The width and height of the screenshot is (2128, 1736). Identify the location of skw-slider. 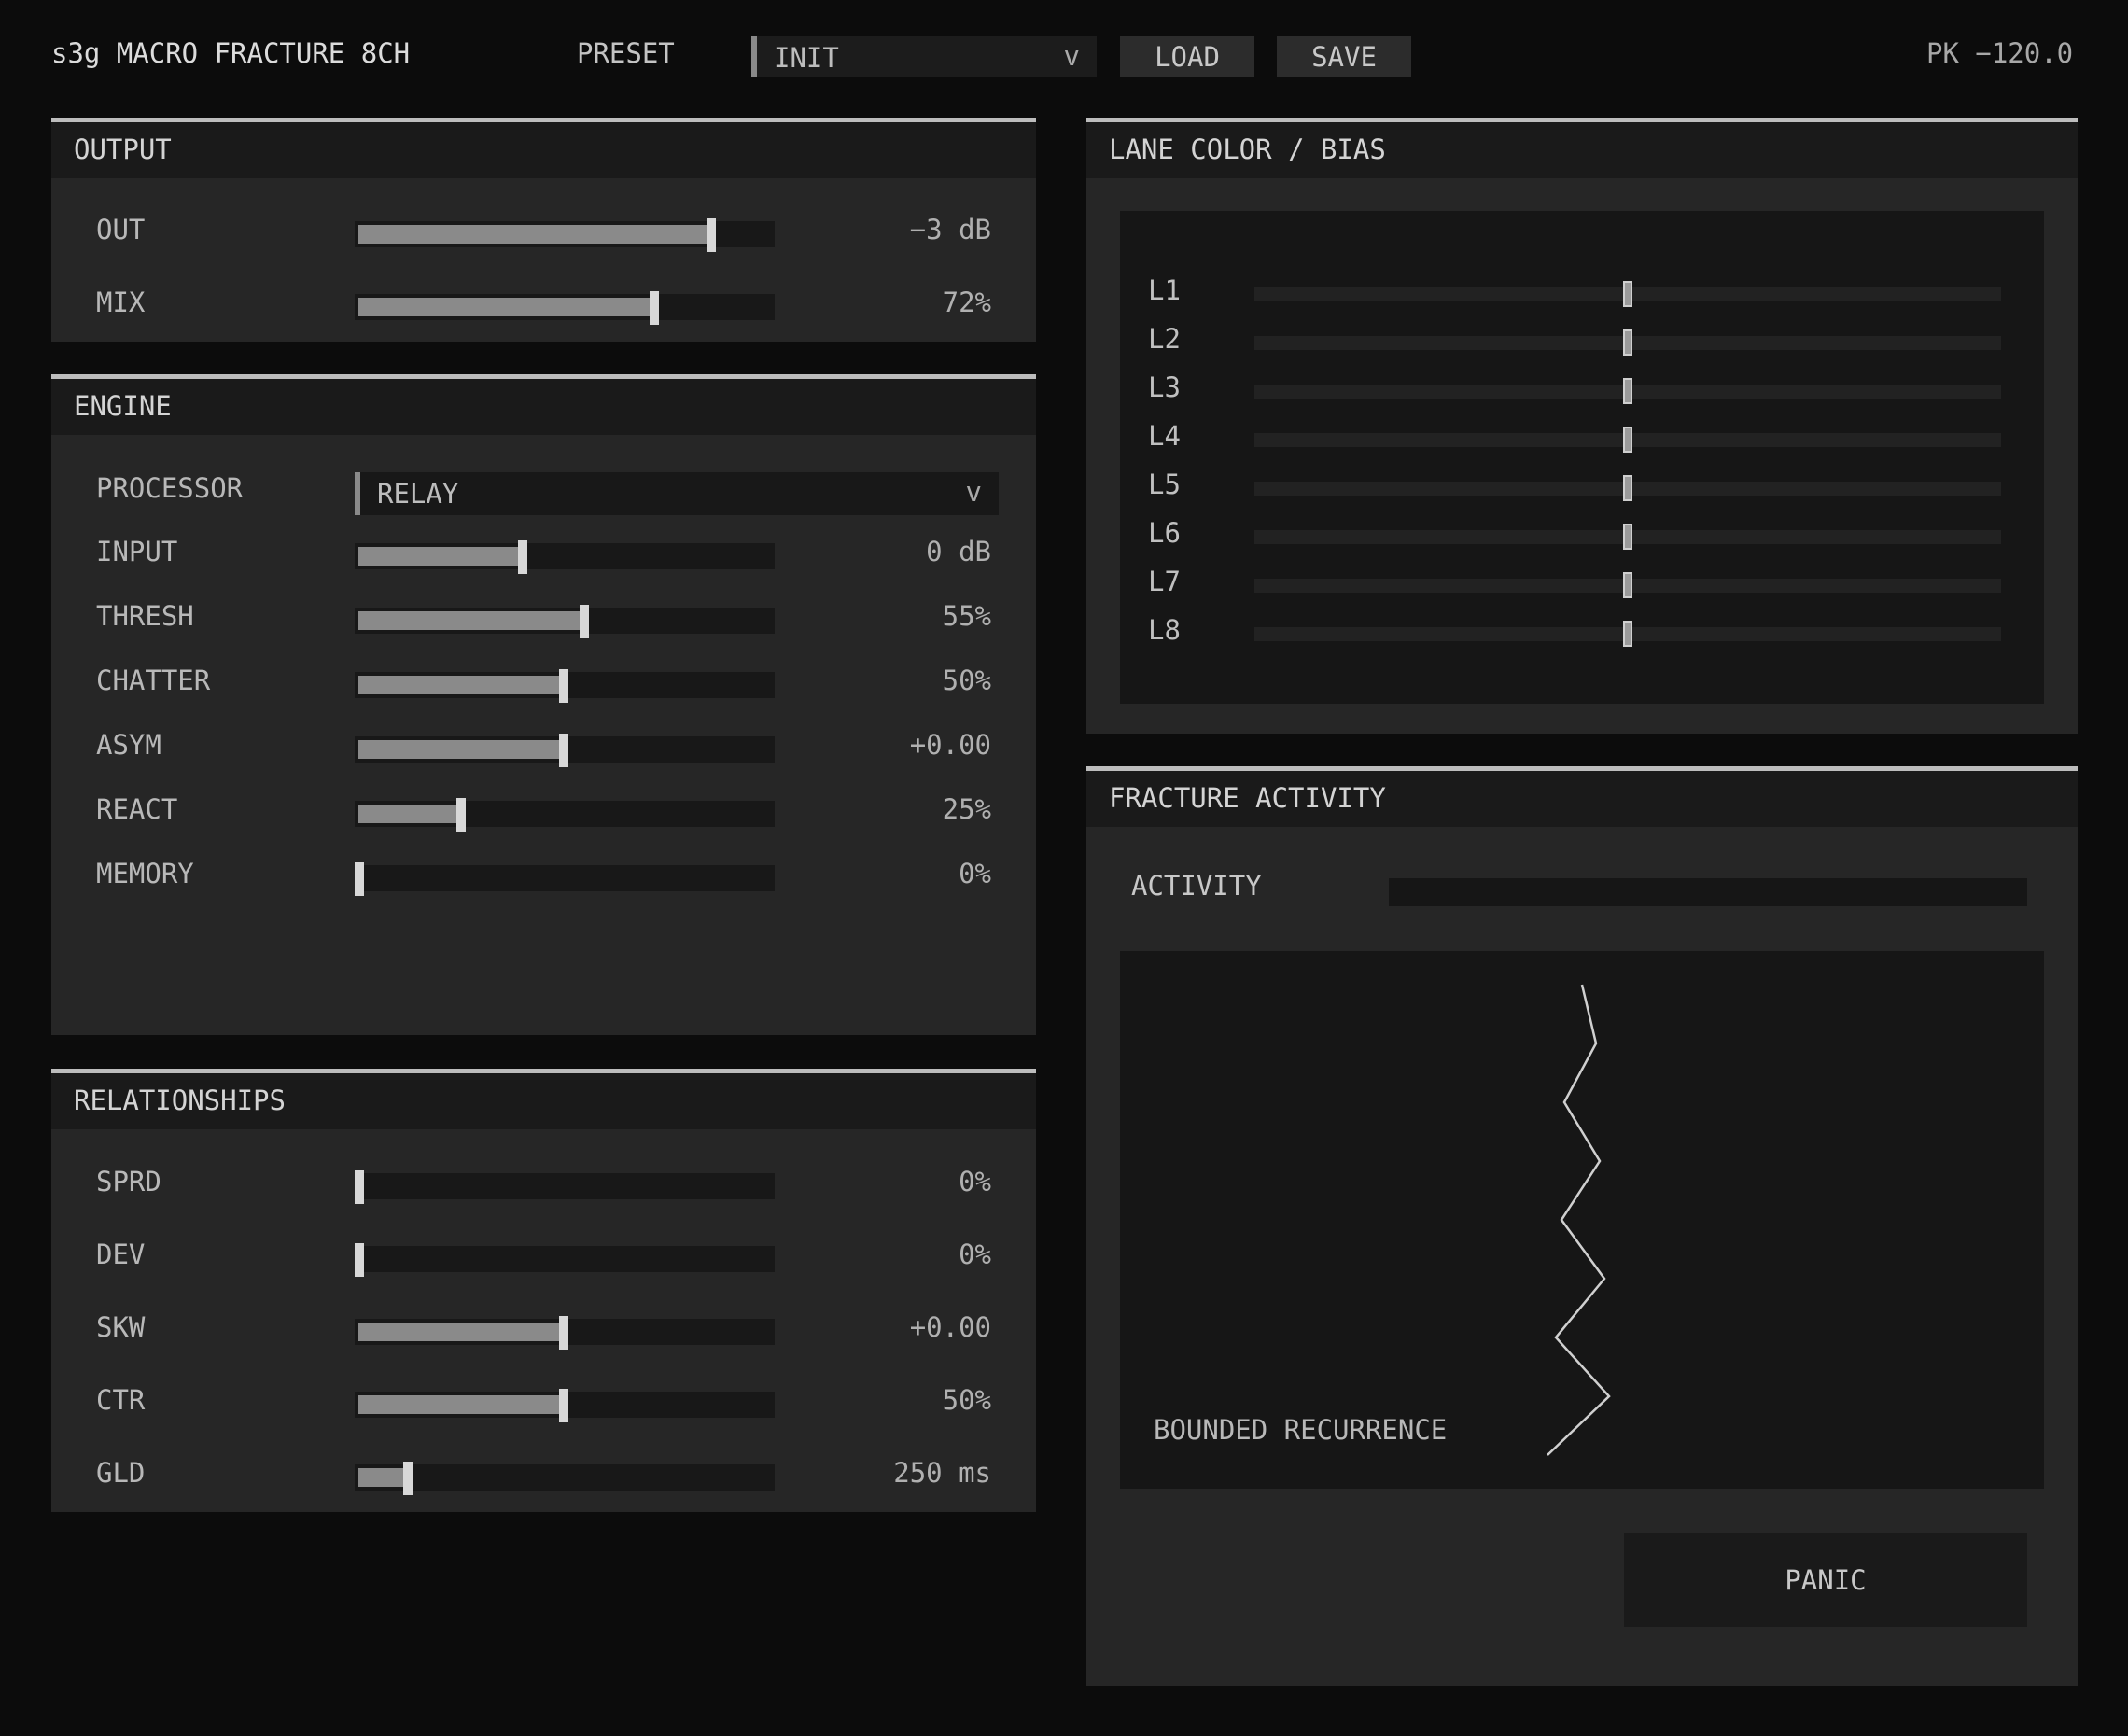
(565, 1333).